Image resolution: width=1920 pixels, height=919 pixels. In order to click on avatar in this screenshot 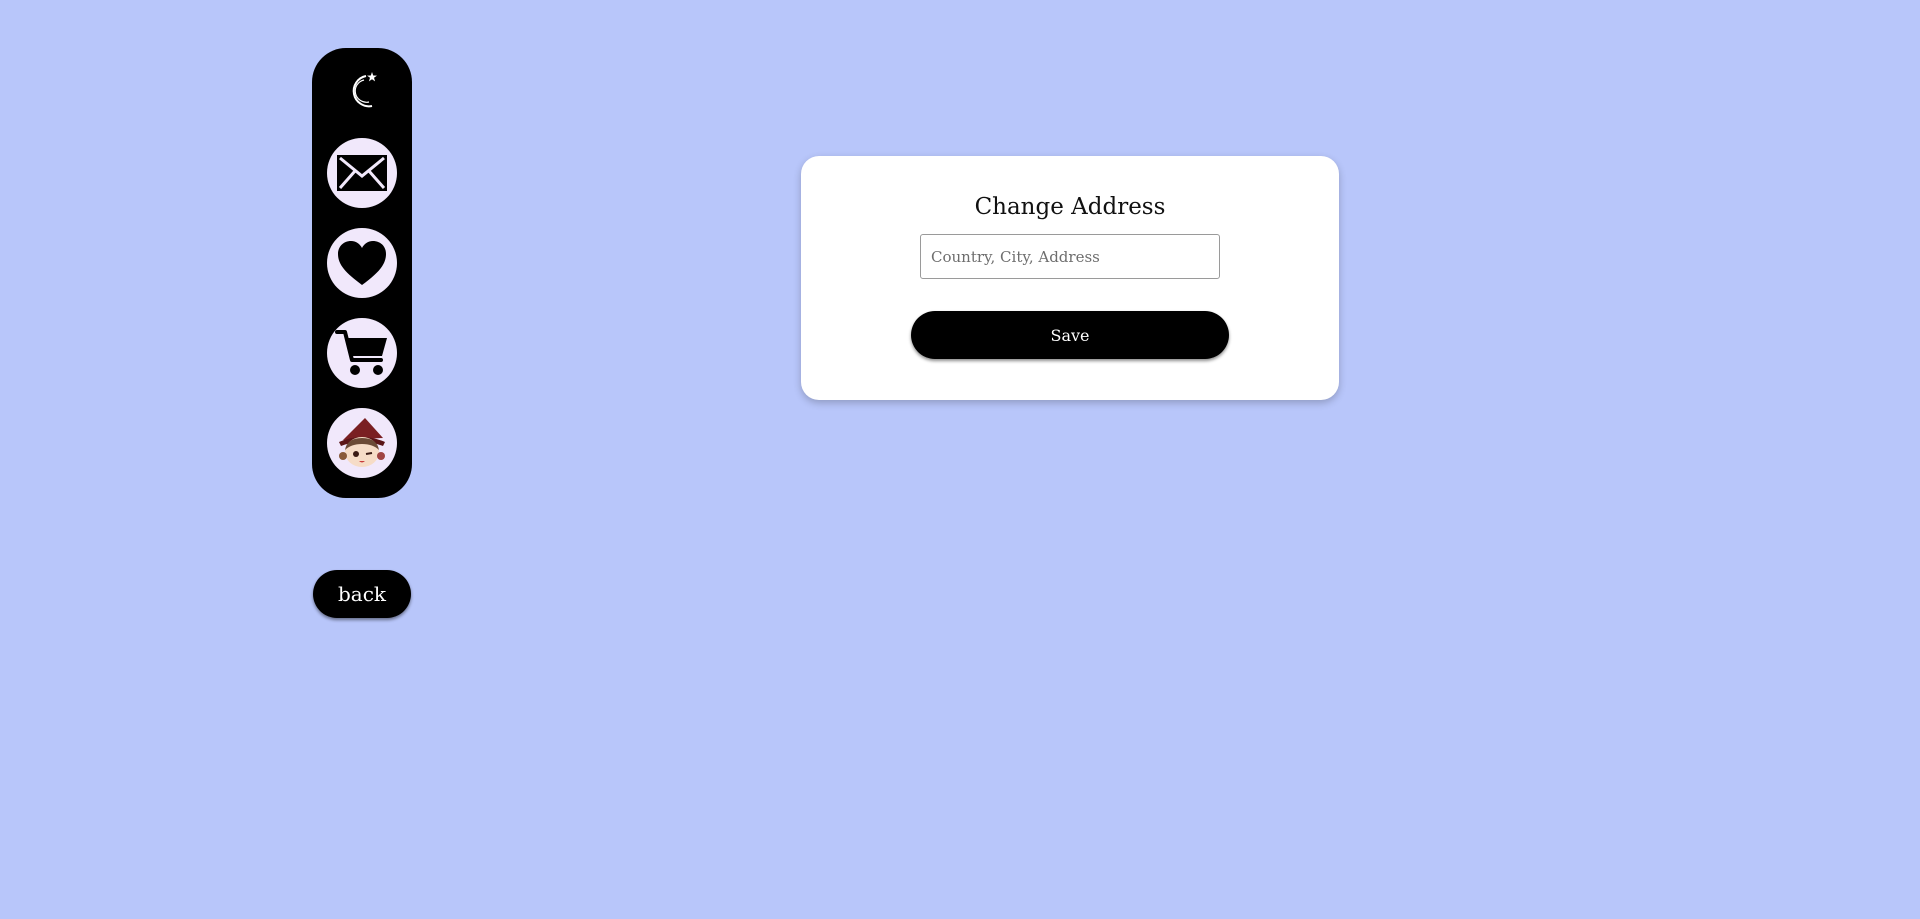, I will do `click(362, 443)`.